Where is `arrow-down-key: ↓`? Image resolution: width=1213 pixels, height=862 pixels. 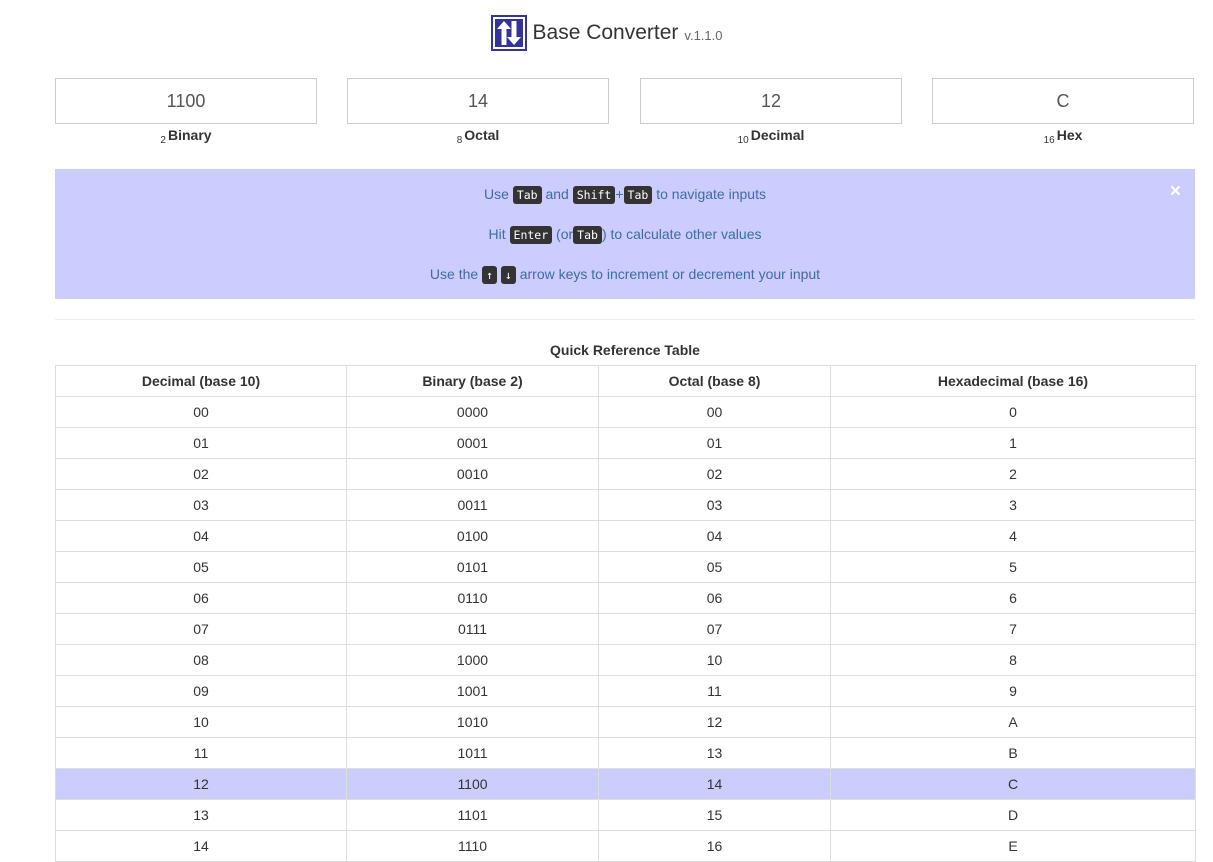
arrow-down-key: ↓ is located at coordinates (508, 275).